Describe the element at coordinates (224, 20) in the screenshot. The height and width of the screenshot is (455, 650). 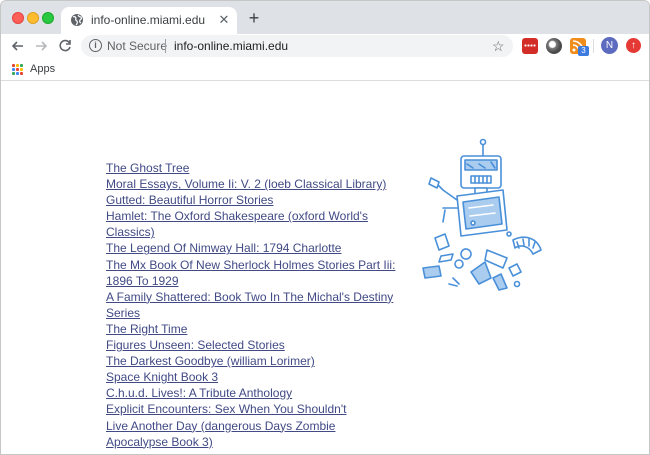
I see `close-tab-icon: ✕` at that location.